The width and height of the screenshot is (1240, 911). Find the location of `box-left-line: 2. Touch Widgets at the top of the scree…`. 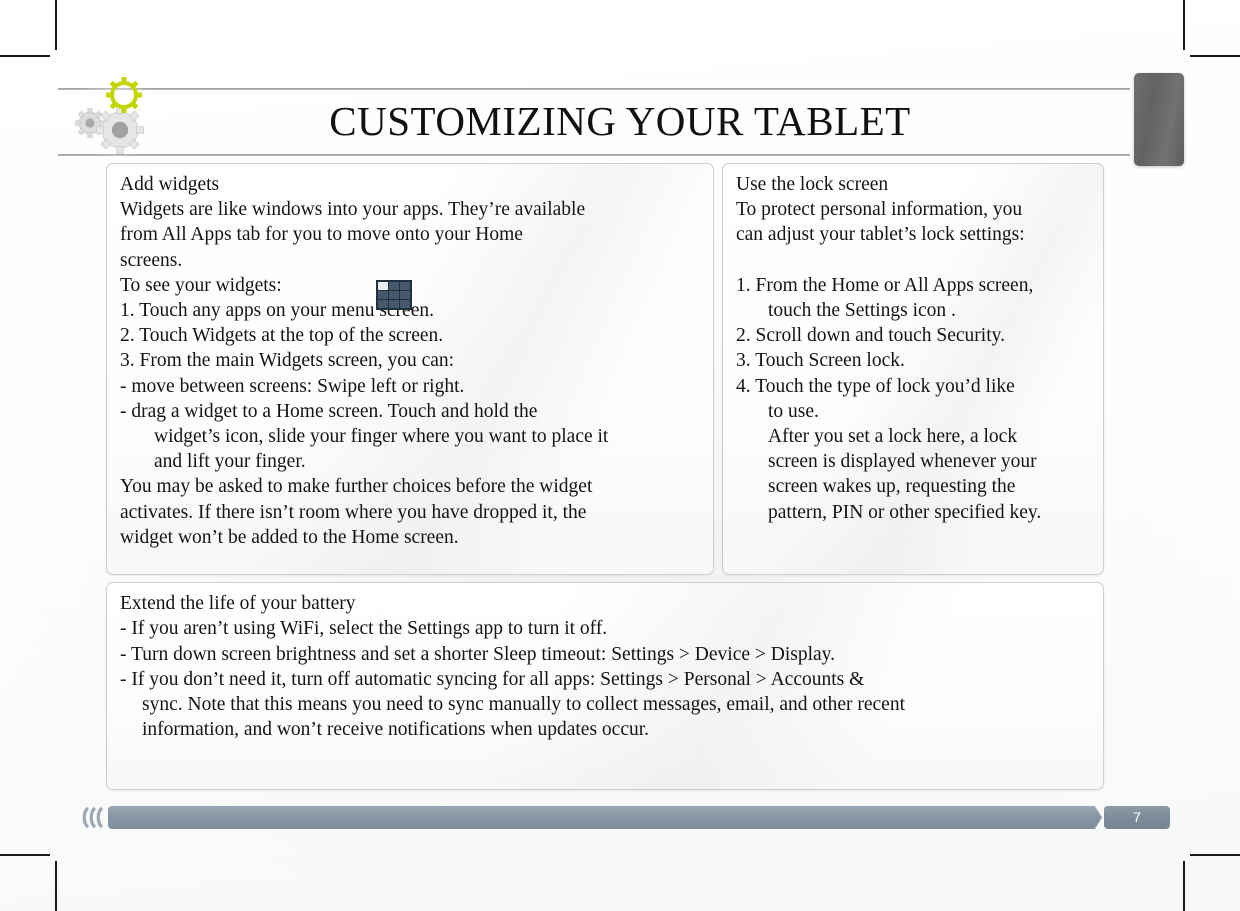

box-left-line: 2. Touch Widgets at the top of the scree… is located at coordinates (282, 336).